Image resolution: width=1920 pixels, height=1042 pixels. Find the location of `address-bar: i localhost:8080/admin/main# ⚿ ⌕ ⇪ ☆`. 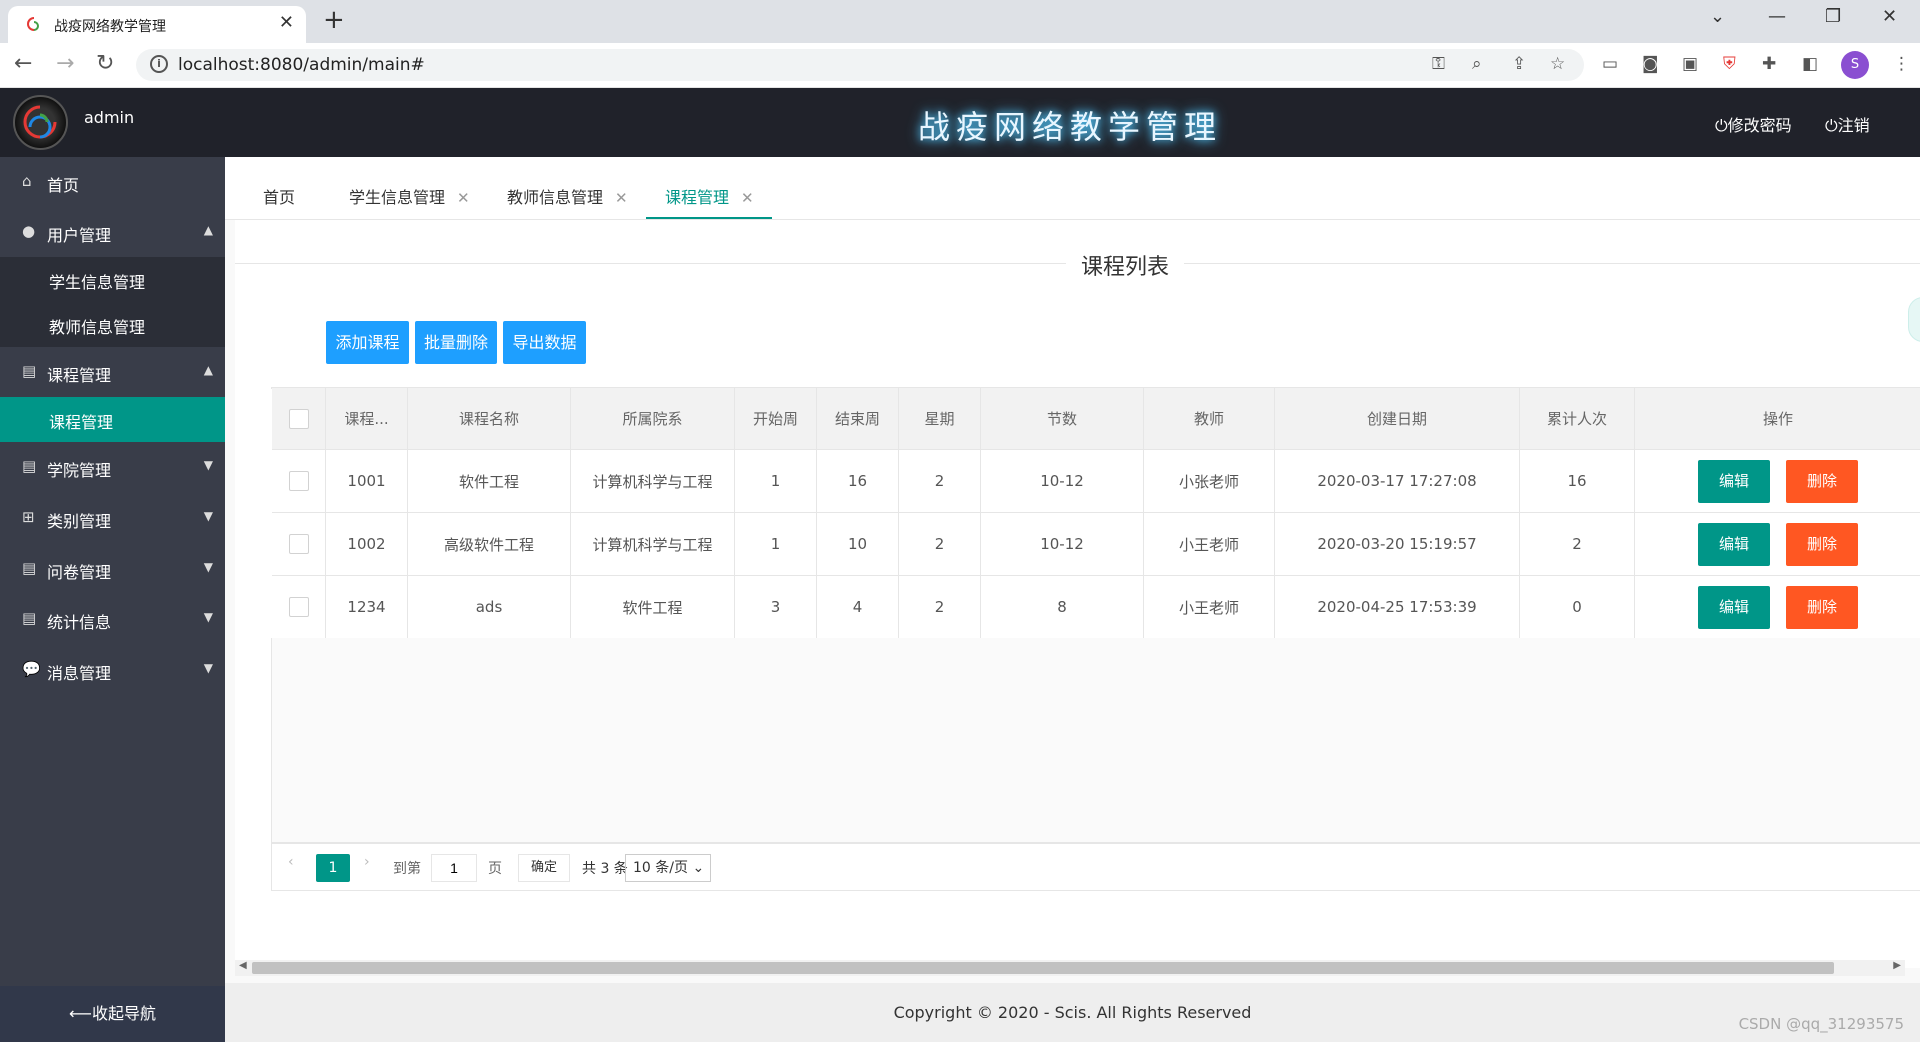

address-bar: i localhost:8080/admin/main# ⚿ ⌕ ⇪ ☆ is located at coordinates (860, 65).